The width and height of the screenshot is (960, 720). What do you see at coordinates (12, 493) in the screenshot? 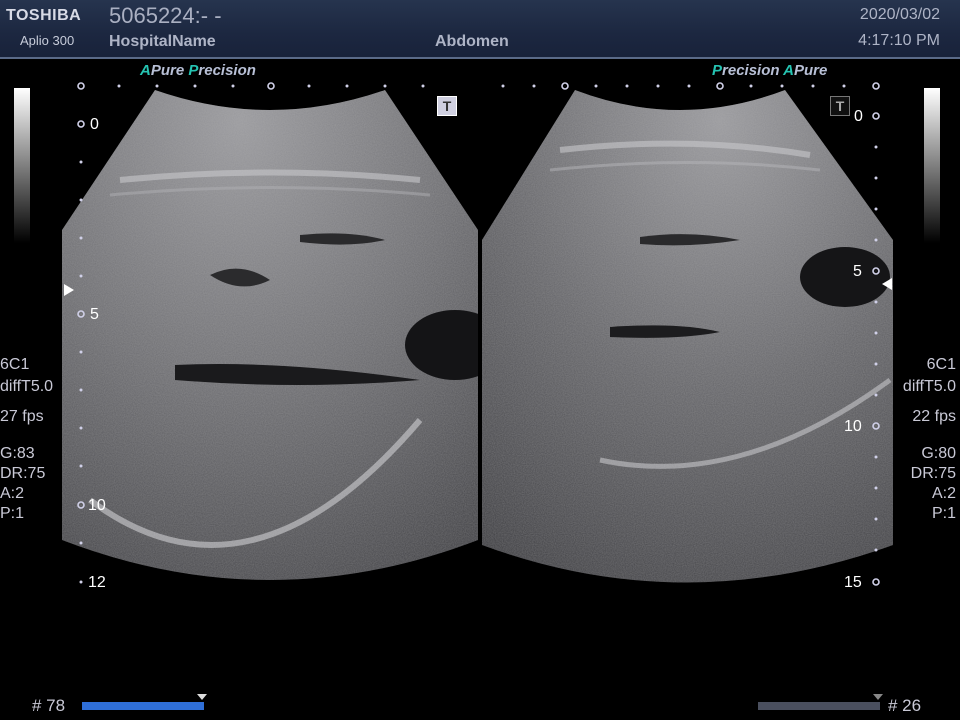
I see `left-a-value: A:2` at bounding box center [12, 493].